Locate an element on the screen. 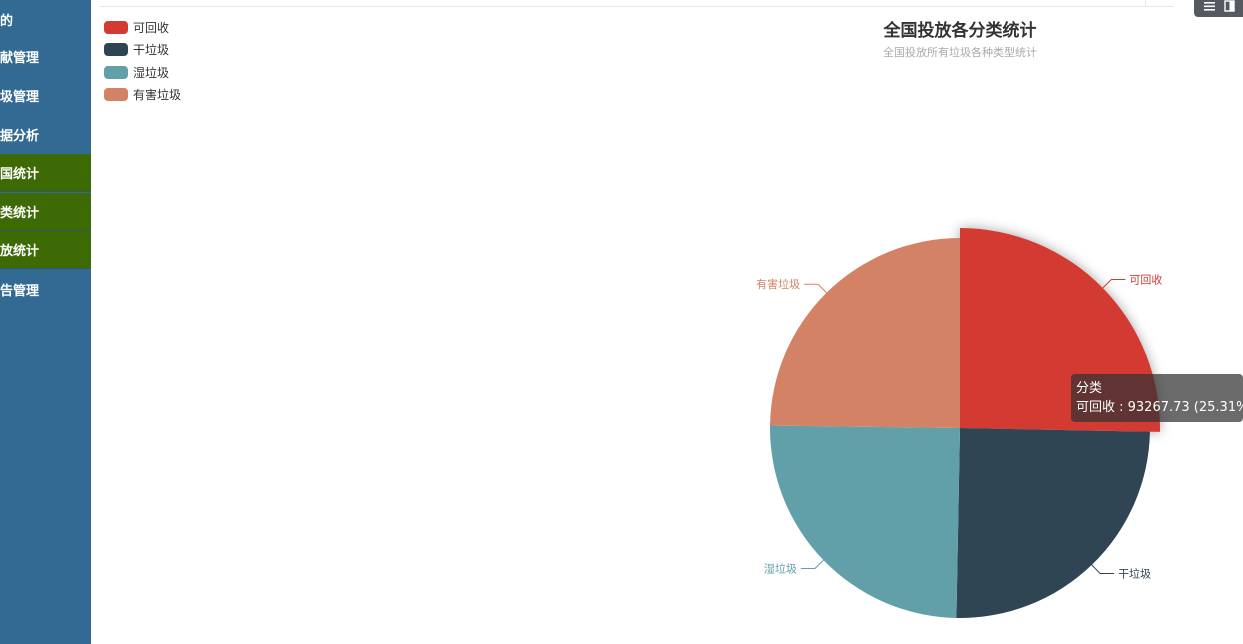 The width and height of the screenshot is (1243, 644). pie-label: 干垃圾 is located at coordinates (1134, 574).